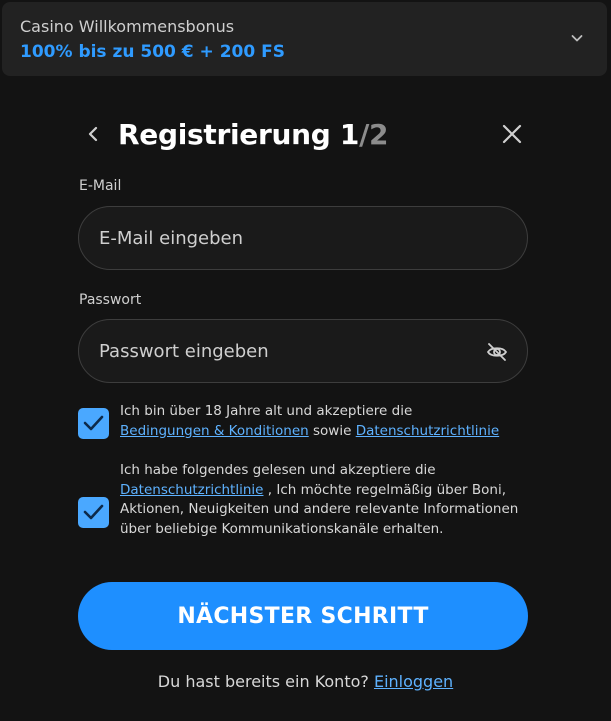 The width and height of the screenshot is (611, 721). I want to click on bonus-offer: 100% bis zu 500 € + 200 FS, so click(152, 52).